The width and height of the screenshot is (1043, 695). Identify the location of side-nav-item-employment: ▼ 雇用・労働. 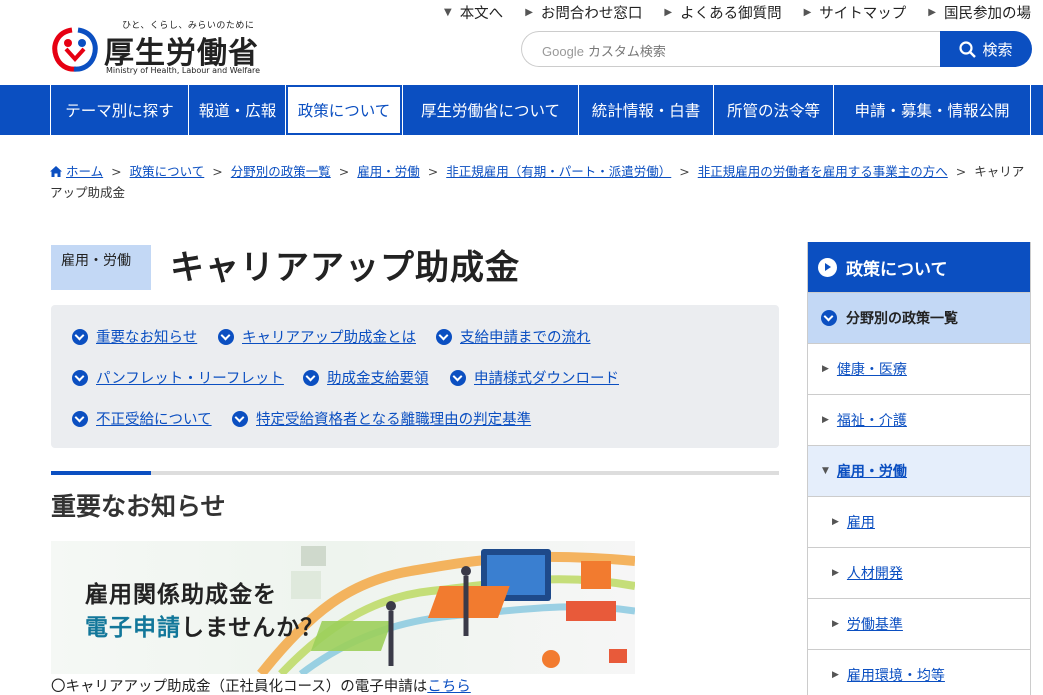
(919, 470).